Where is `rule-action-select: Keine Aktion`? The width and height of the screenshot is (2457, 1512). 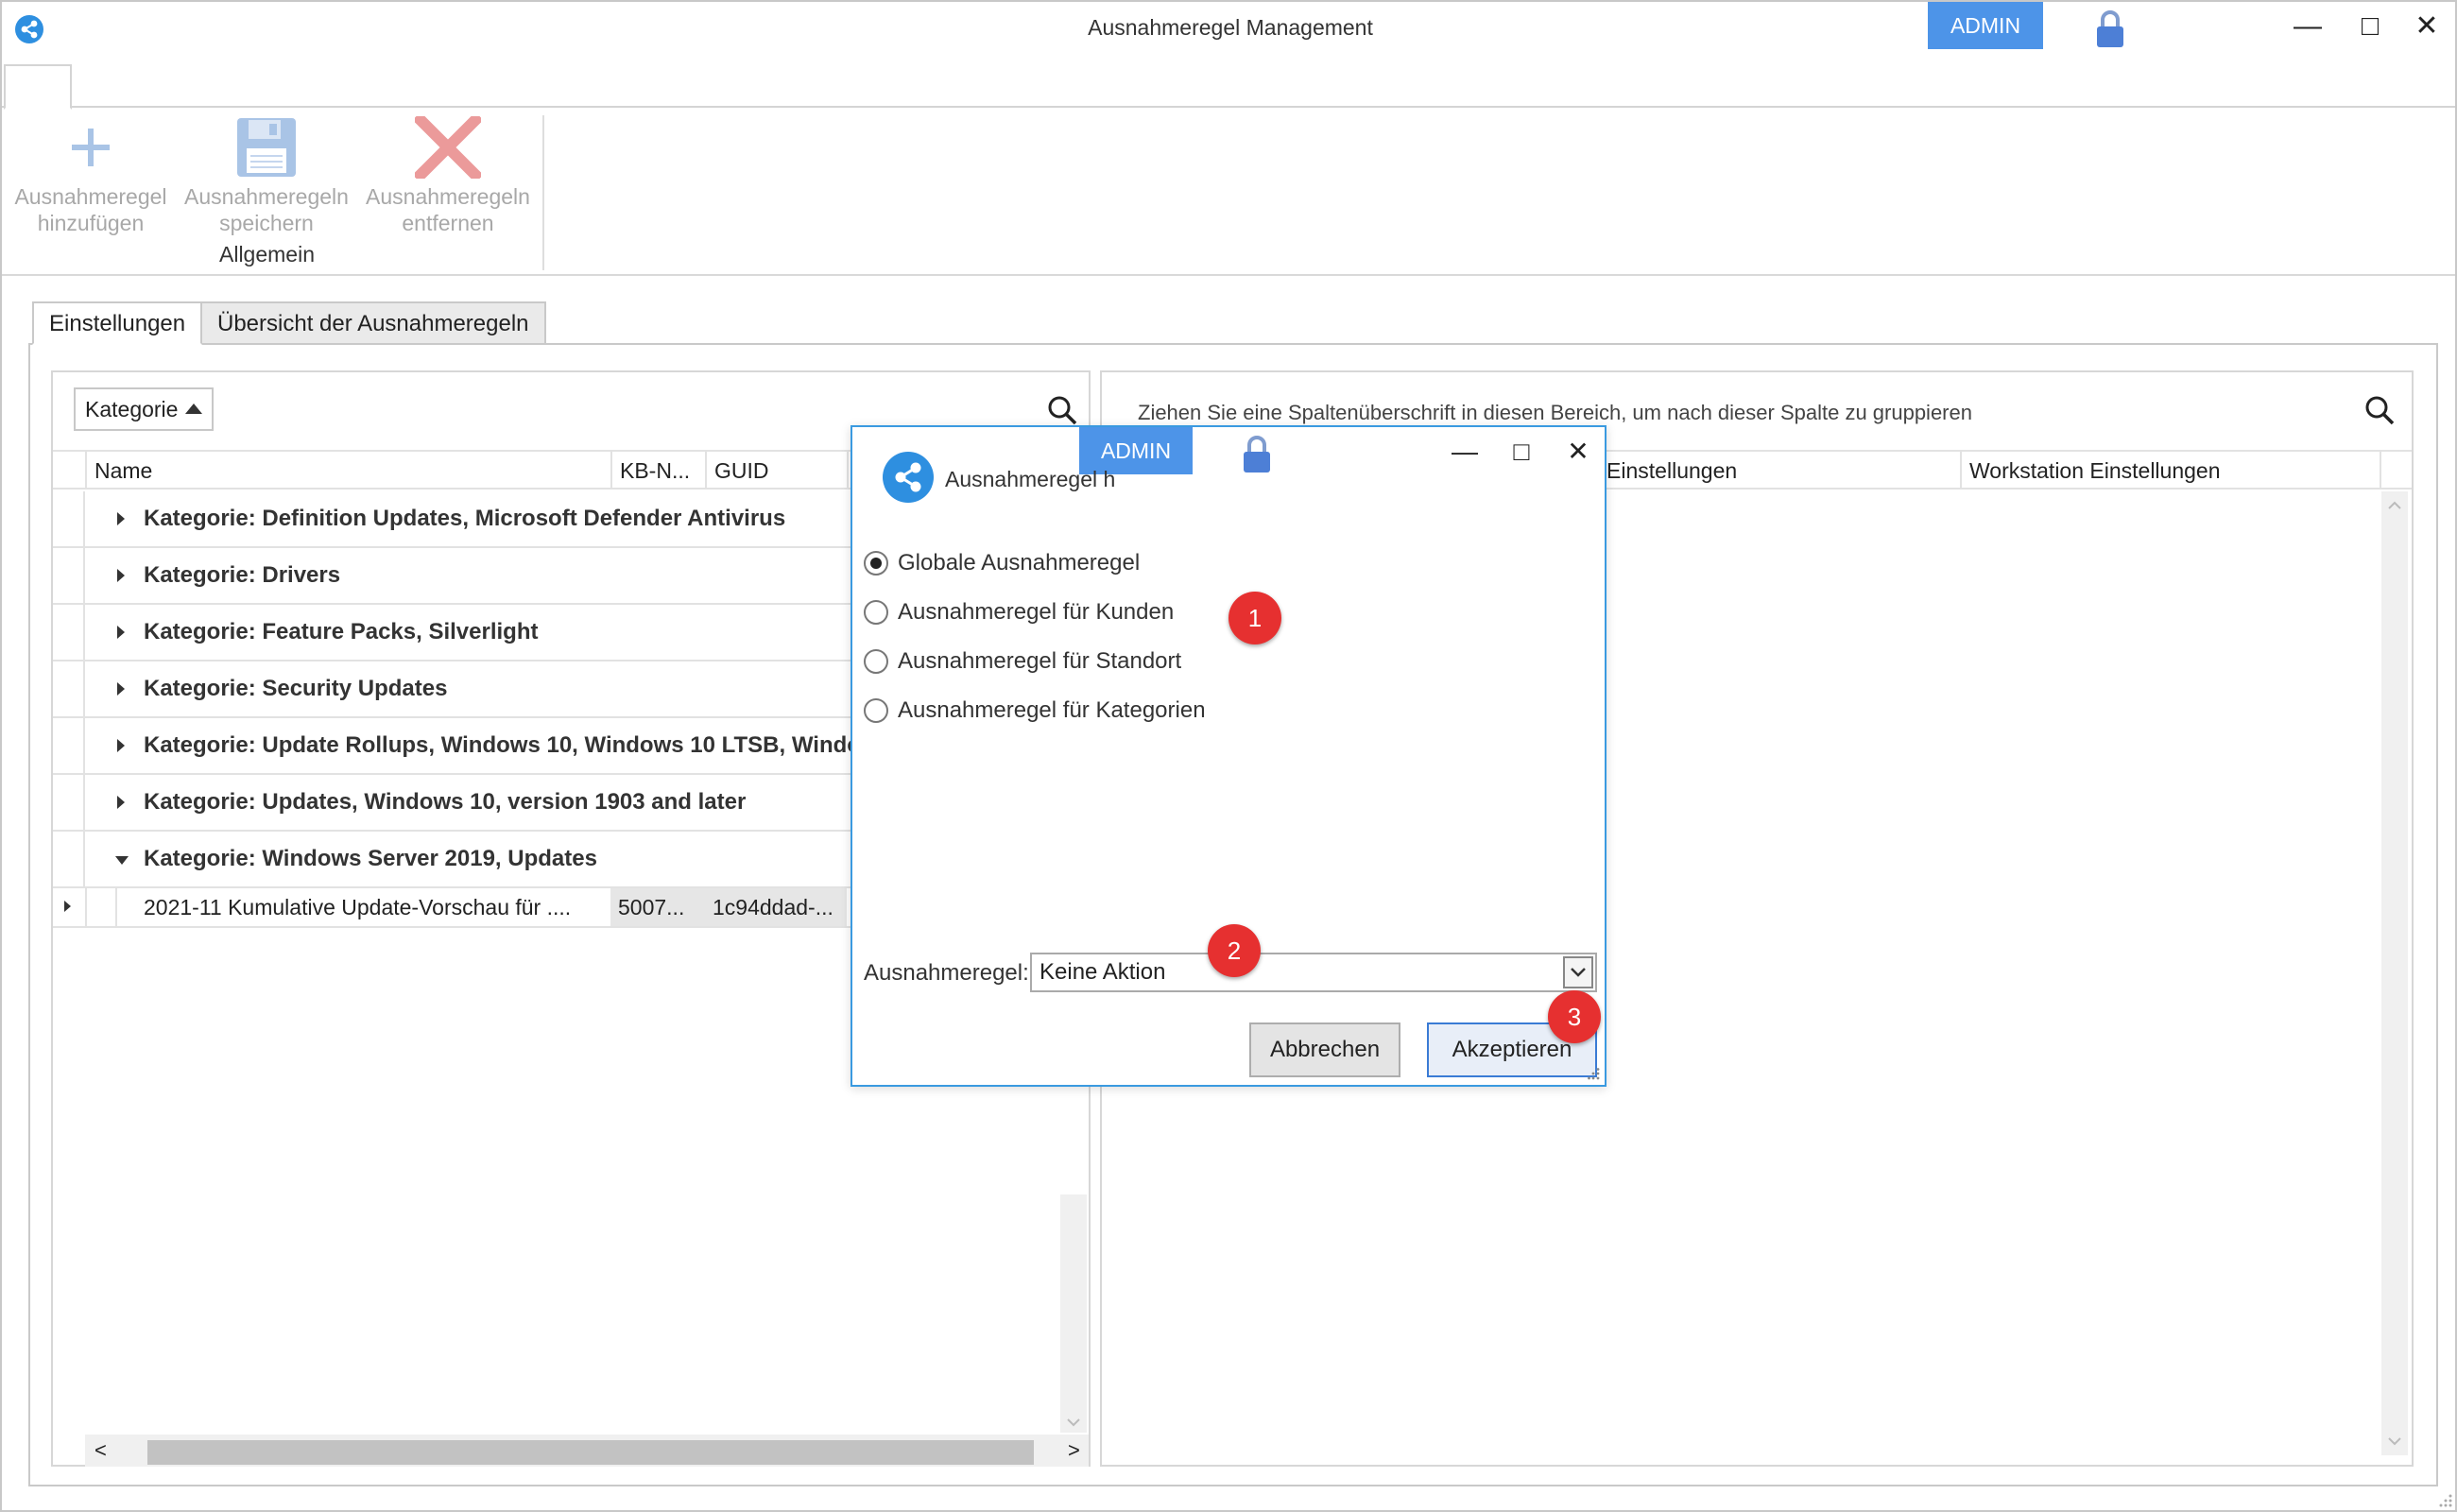
rule-action-select: Keine Aktion is located at coordinates (1313, 972).